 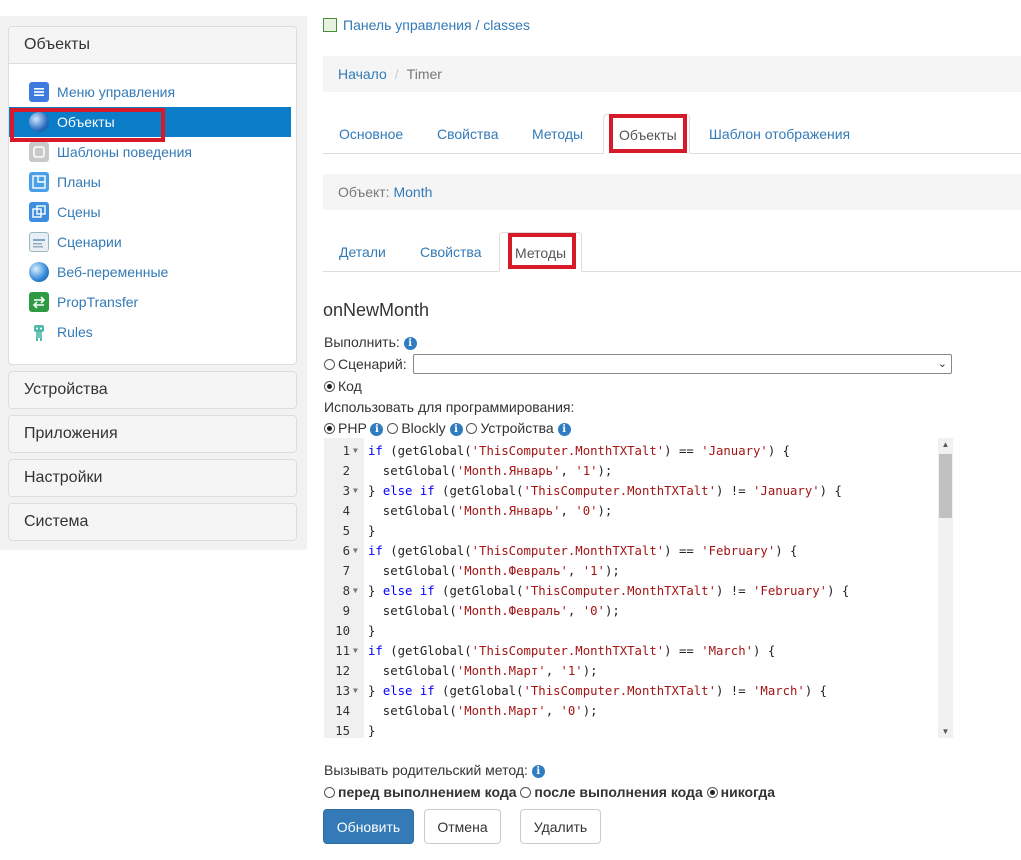 What do you see at coordinates (945, 731) in the screenshot?
I see `scroll-down-icon: ▼` at bounding box center [945, 731].